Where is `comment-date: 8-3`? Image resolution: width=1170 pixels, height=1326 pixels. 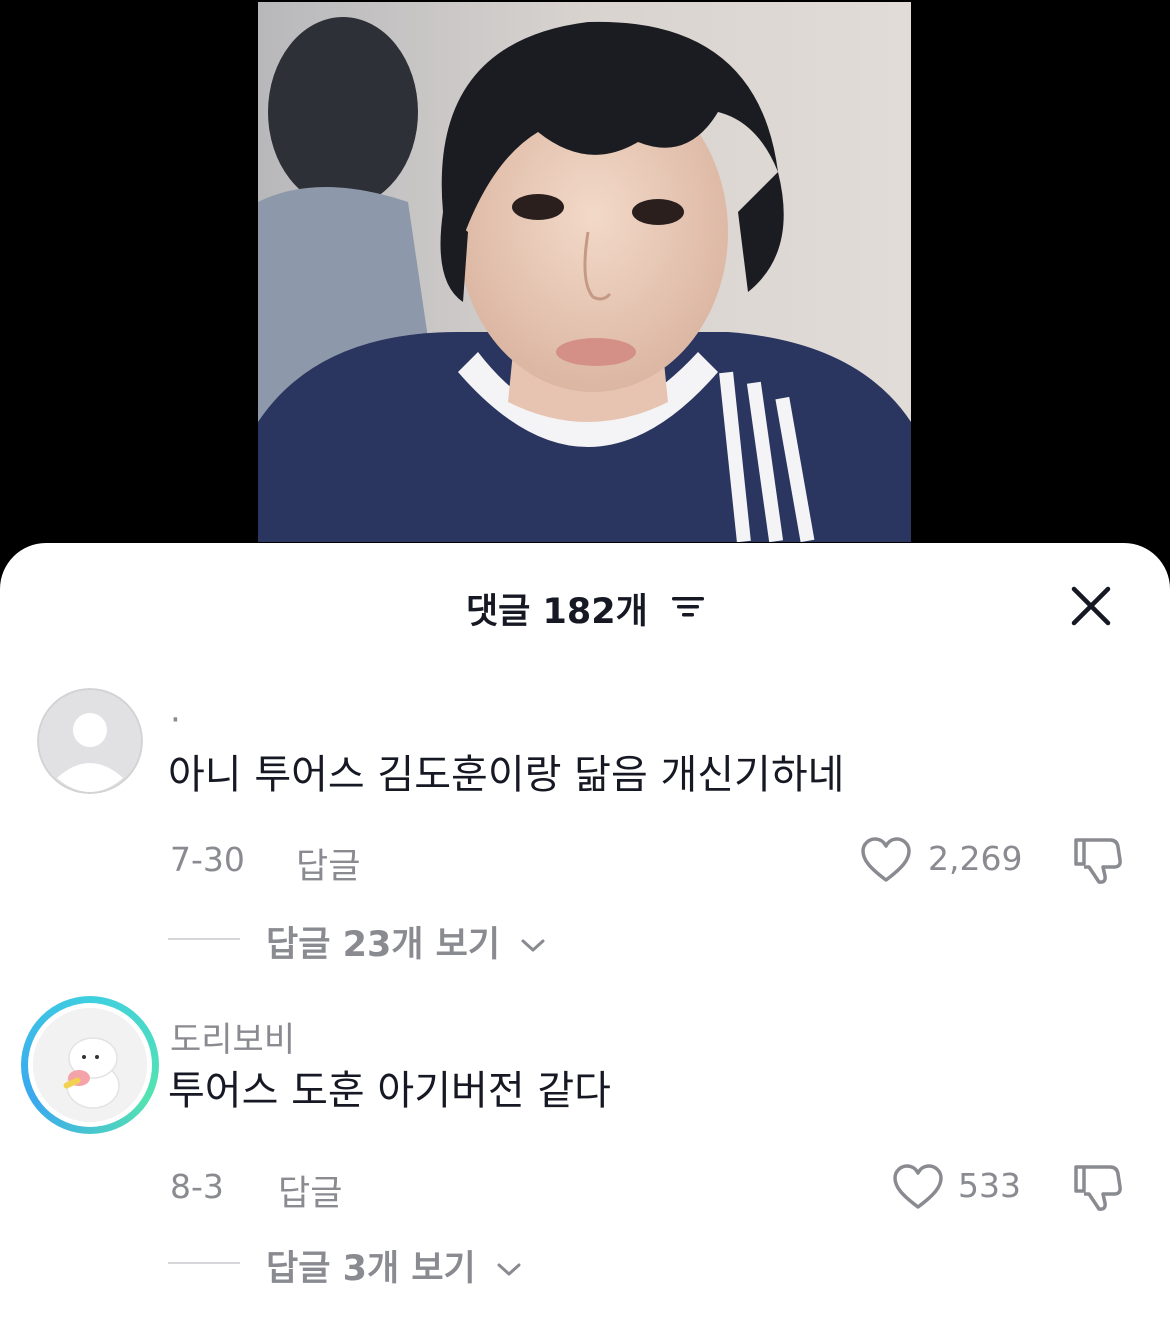 comment-date: 8-3 is located at coordinates (197, 1186).